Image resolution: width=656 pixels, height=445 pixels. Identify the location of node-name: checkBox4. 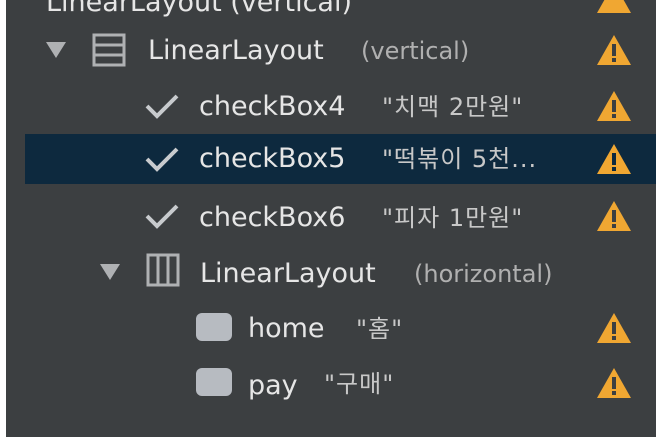
(272, 106).